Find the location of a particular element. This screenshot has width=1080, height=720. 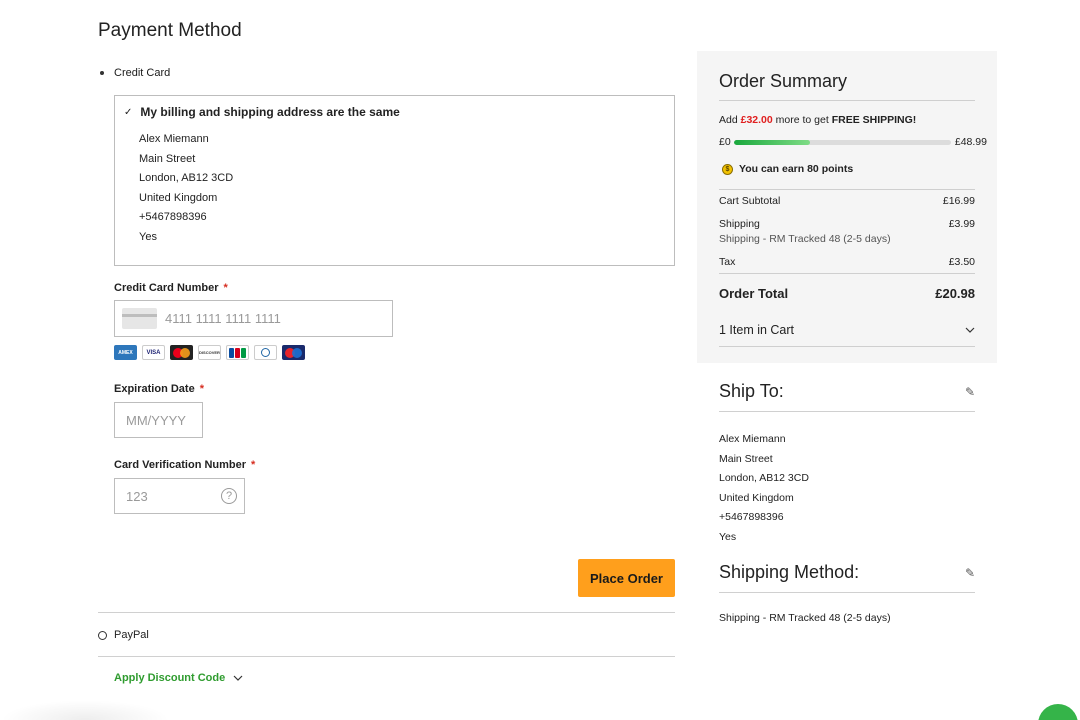

card-brand-logos: AMEX VISA DISCOVER is located at coordinates (209, 352).